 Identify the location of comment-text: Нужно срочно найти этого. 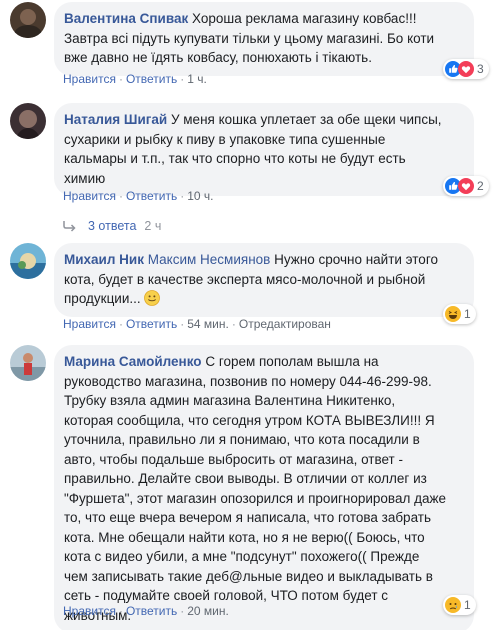
(356, 259).